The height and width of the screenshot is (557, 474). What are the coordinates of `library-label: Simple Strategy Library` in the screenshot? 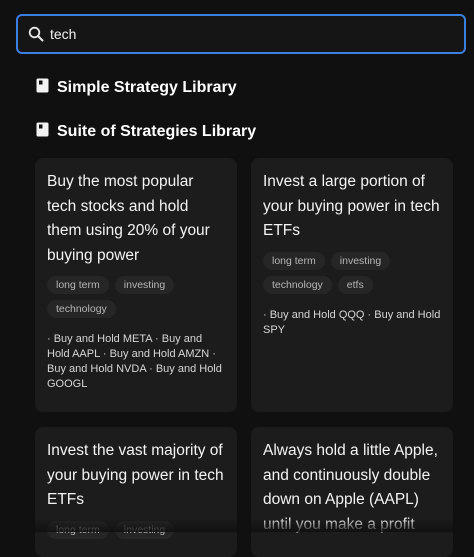 It's located at (147, 87).